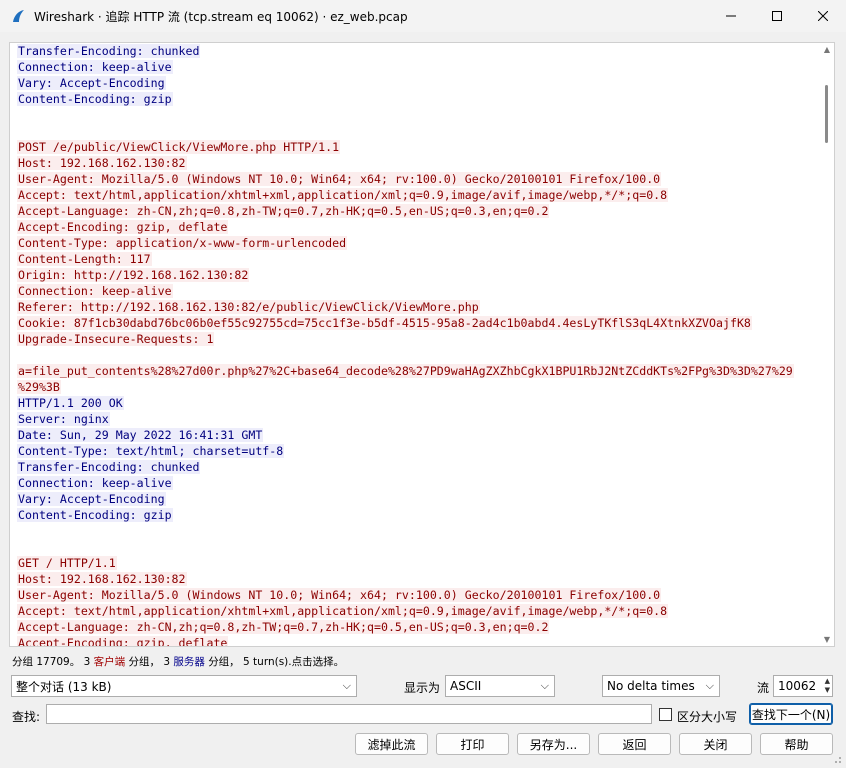  What do you see at coordinates (827, 49) in the screenshot?
I see `scroll-up-icon: ▲` at bounding box center [827, 49].